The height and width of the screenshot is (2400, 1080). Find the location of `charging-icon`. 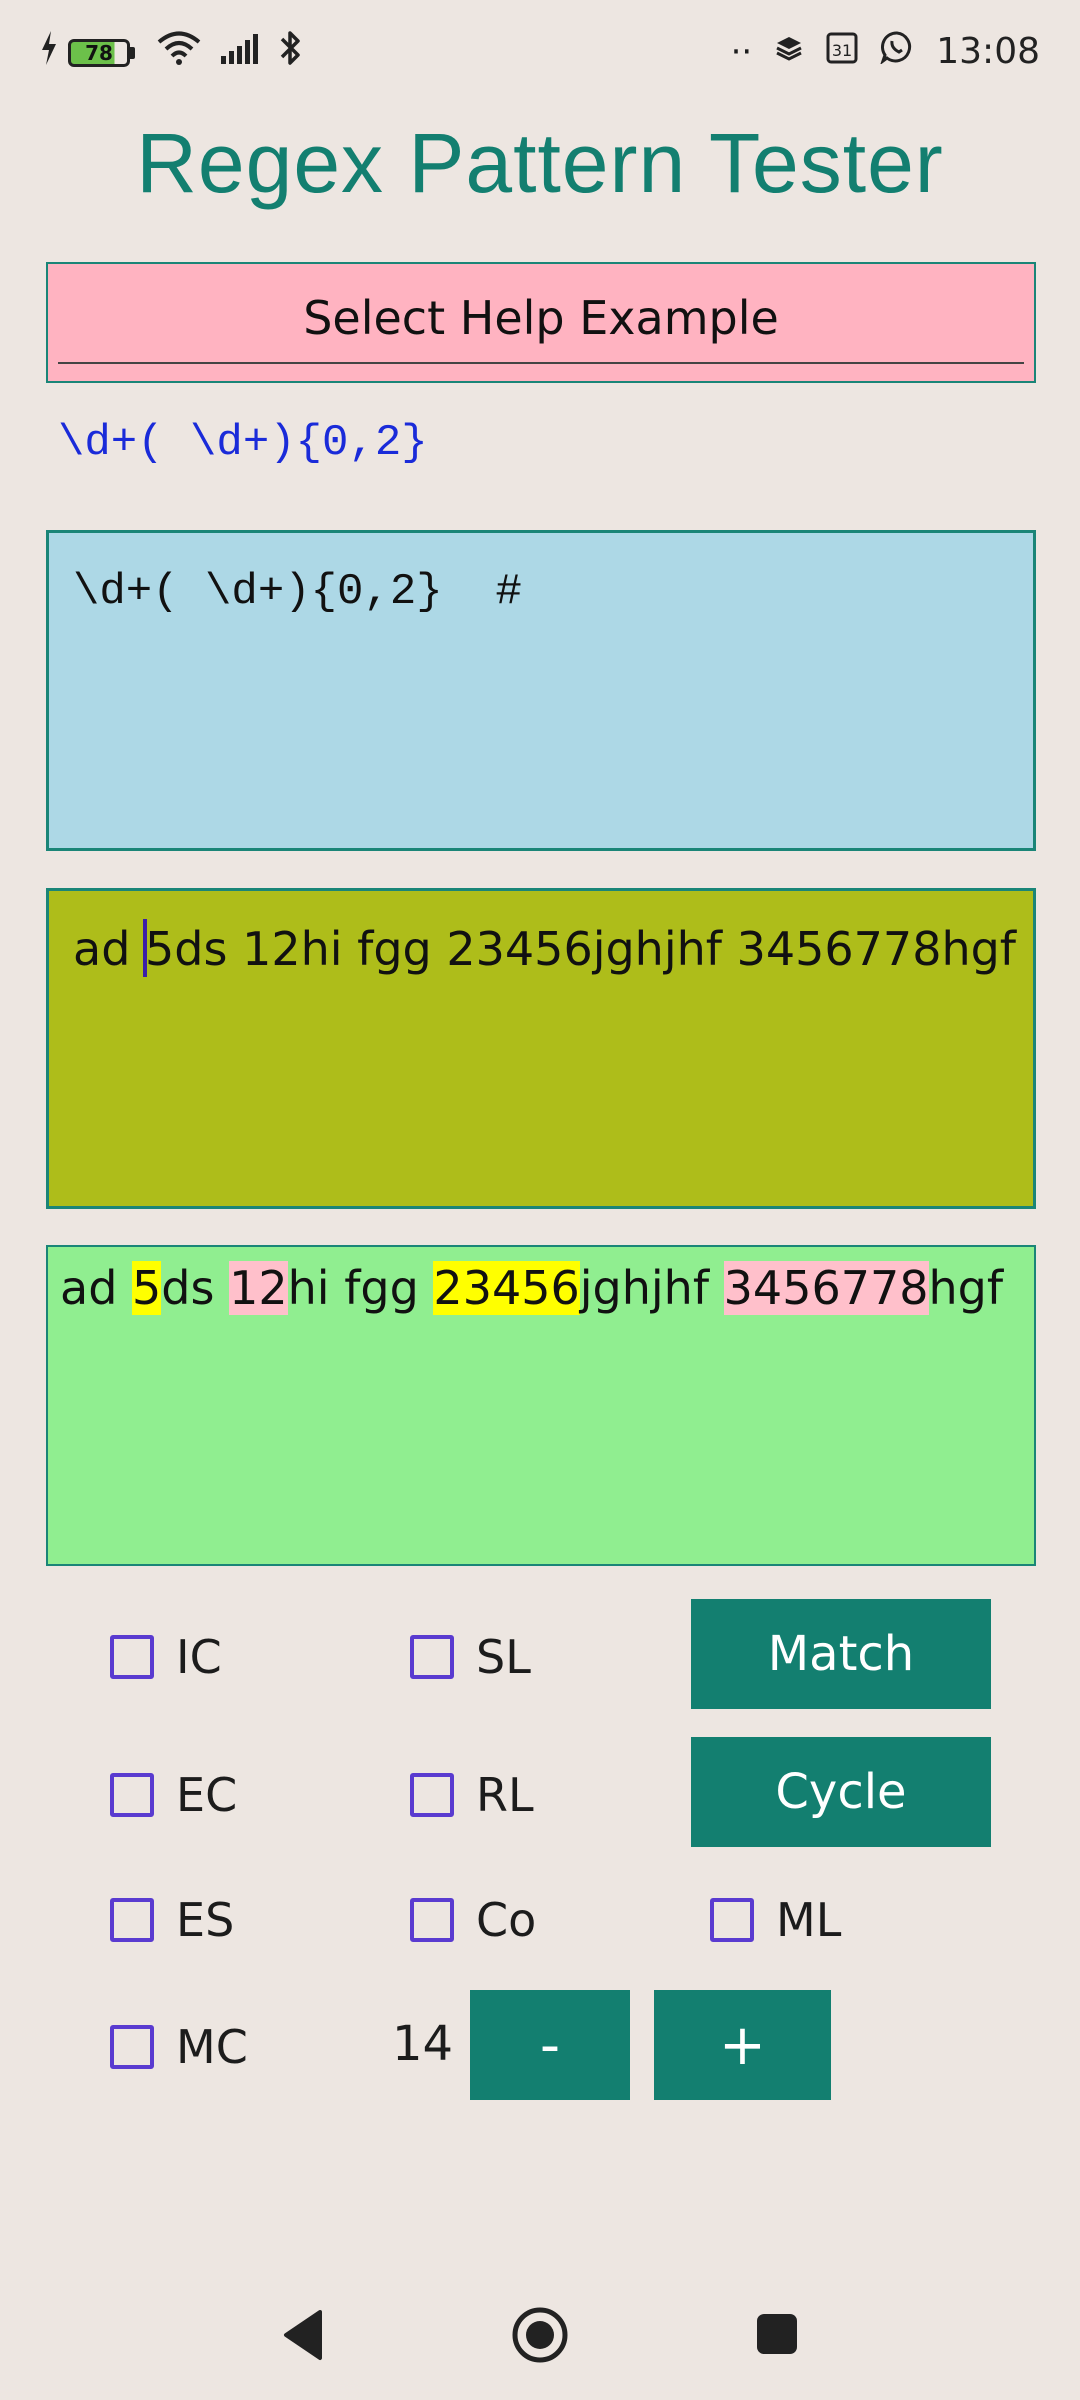

charging-icon is located at coordinates (49, 52).